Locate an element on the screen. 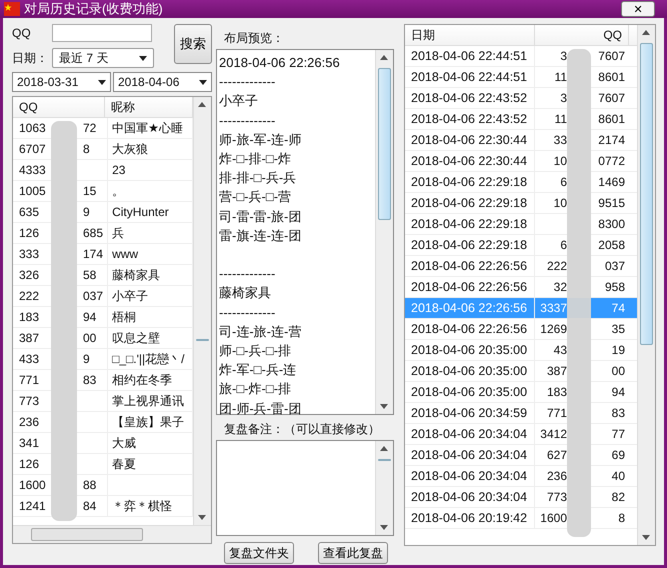  flag-icon is located at coordinates (12, 9).